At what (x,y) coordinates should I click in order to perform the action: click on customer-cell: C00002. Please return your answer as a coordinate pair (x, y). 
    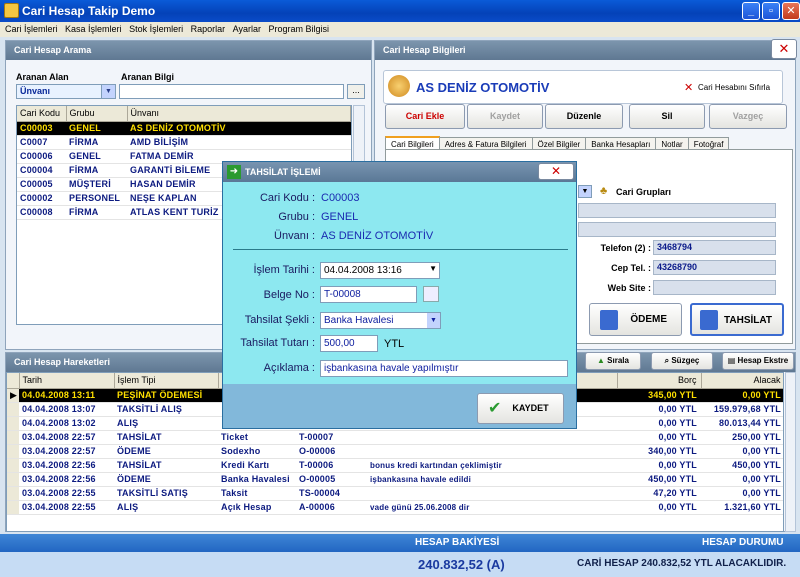
    Looking at the image, I should click on (41, 198).